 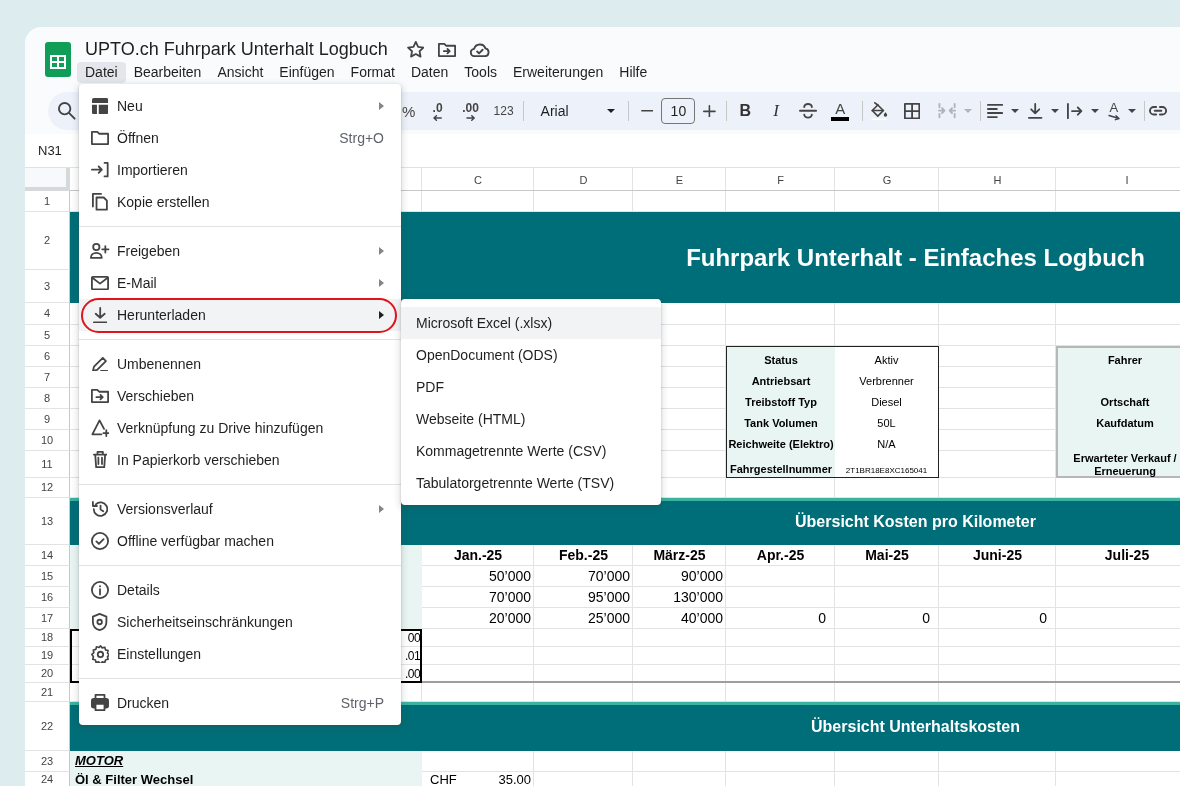 What do you see at coordinates (531, 451) in the screenshot?
I see `submenu-item: Kommagetrennte Werte (CSV)` at bounding box center [531, 451].